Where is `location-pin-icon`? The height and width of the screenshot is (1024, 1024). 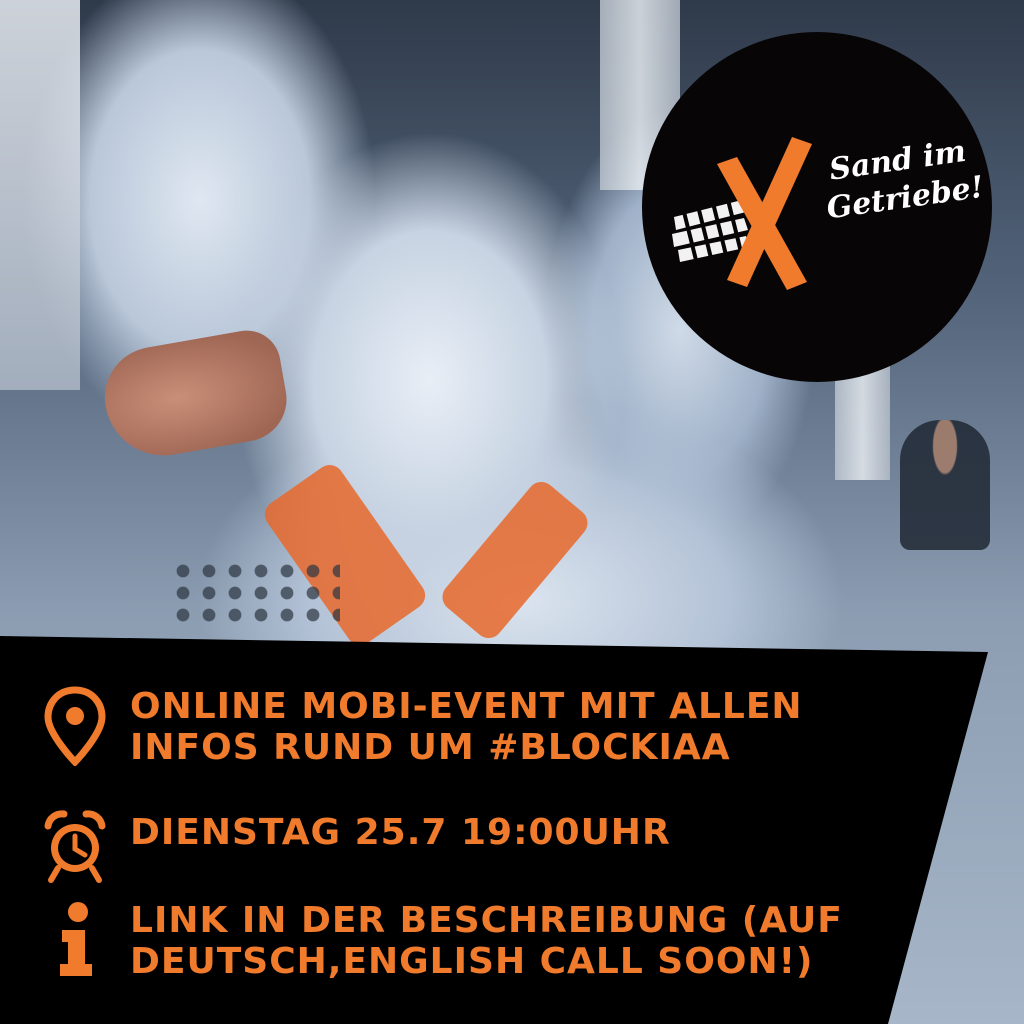 location-pin-icon is located at coordinates (75, 726).